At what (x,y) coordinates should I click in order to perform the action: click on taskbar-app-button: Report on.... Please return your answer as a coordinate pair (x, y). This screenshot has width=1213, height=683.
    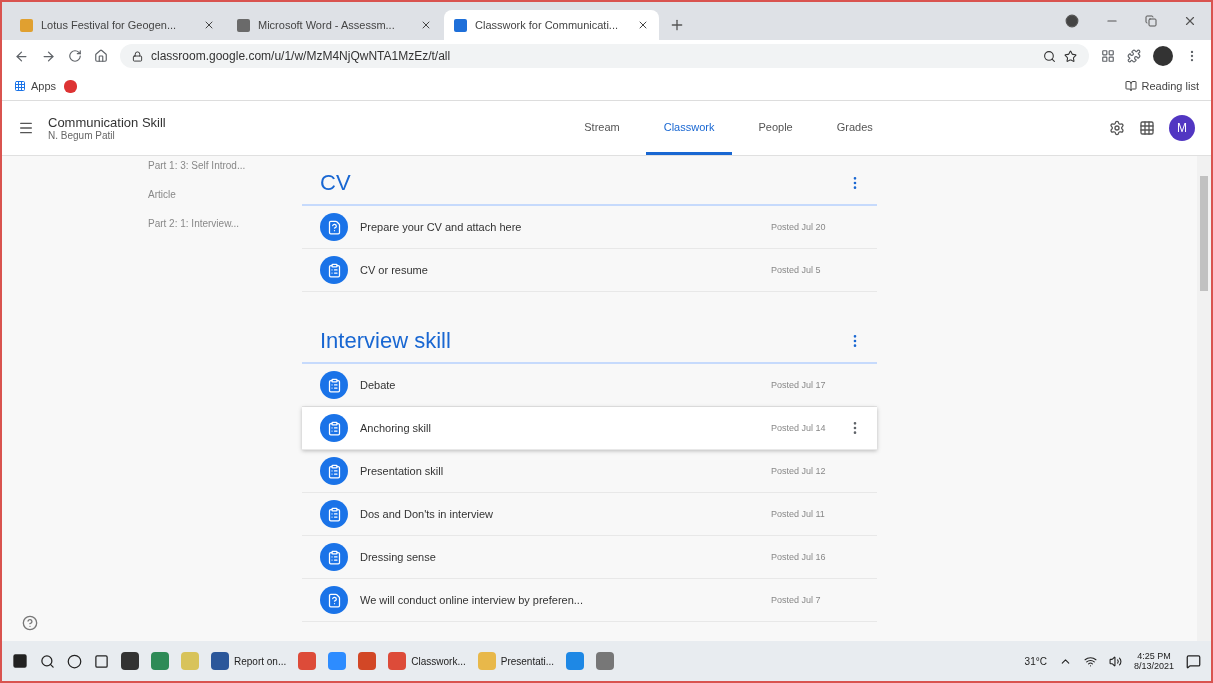
    Looking at the image, I should click on (249, 661).